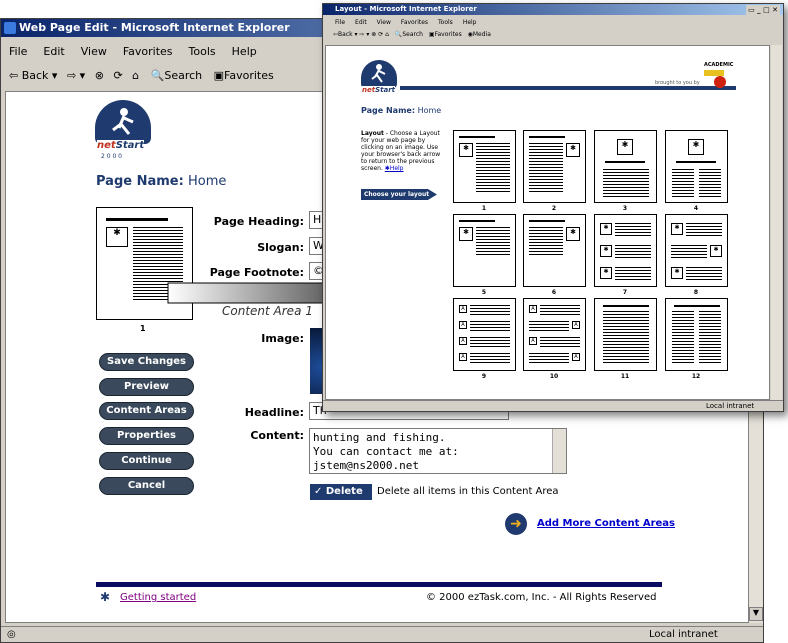  Describe the element at coordinates (730, 406) in the screenshot. I see `front-status-zone: Local intranet` at that location.